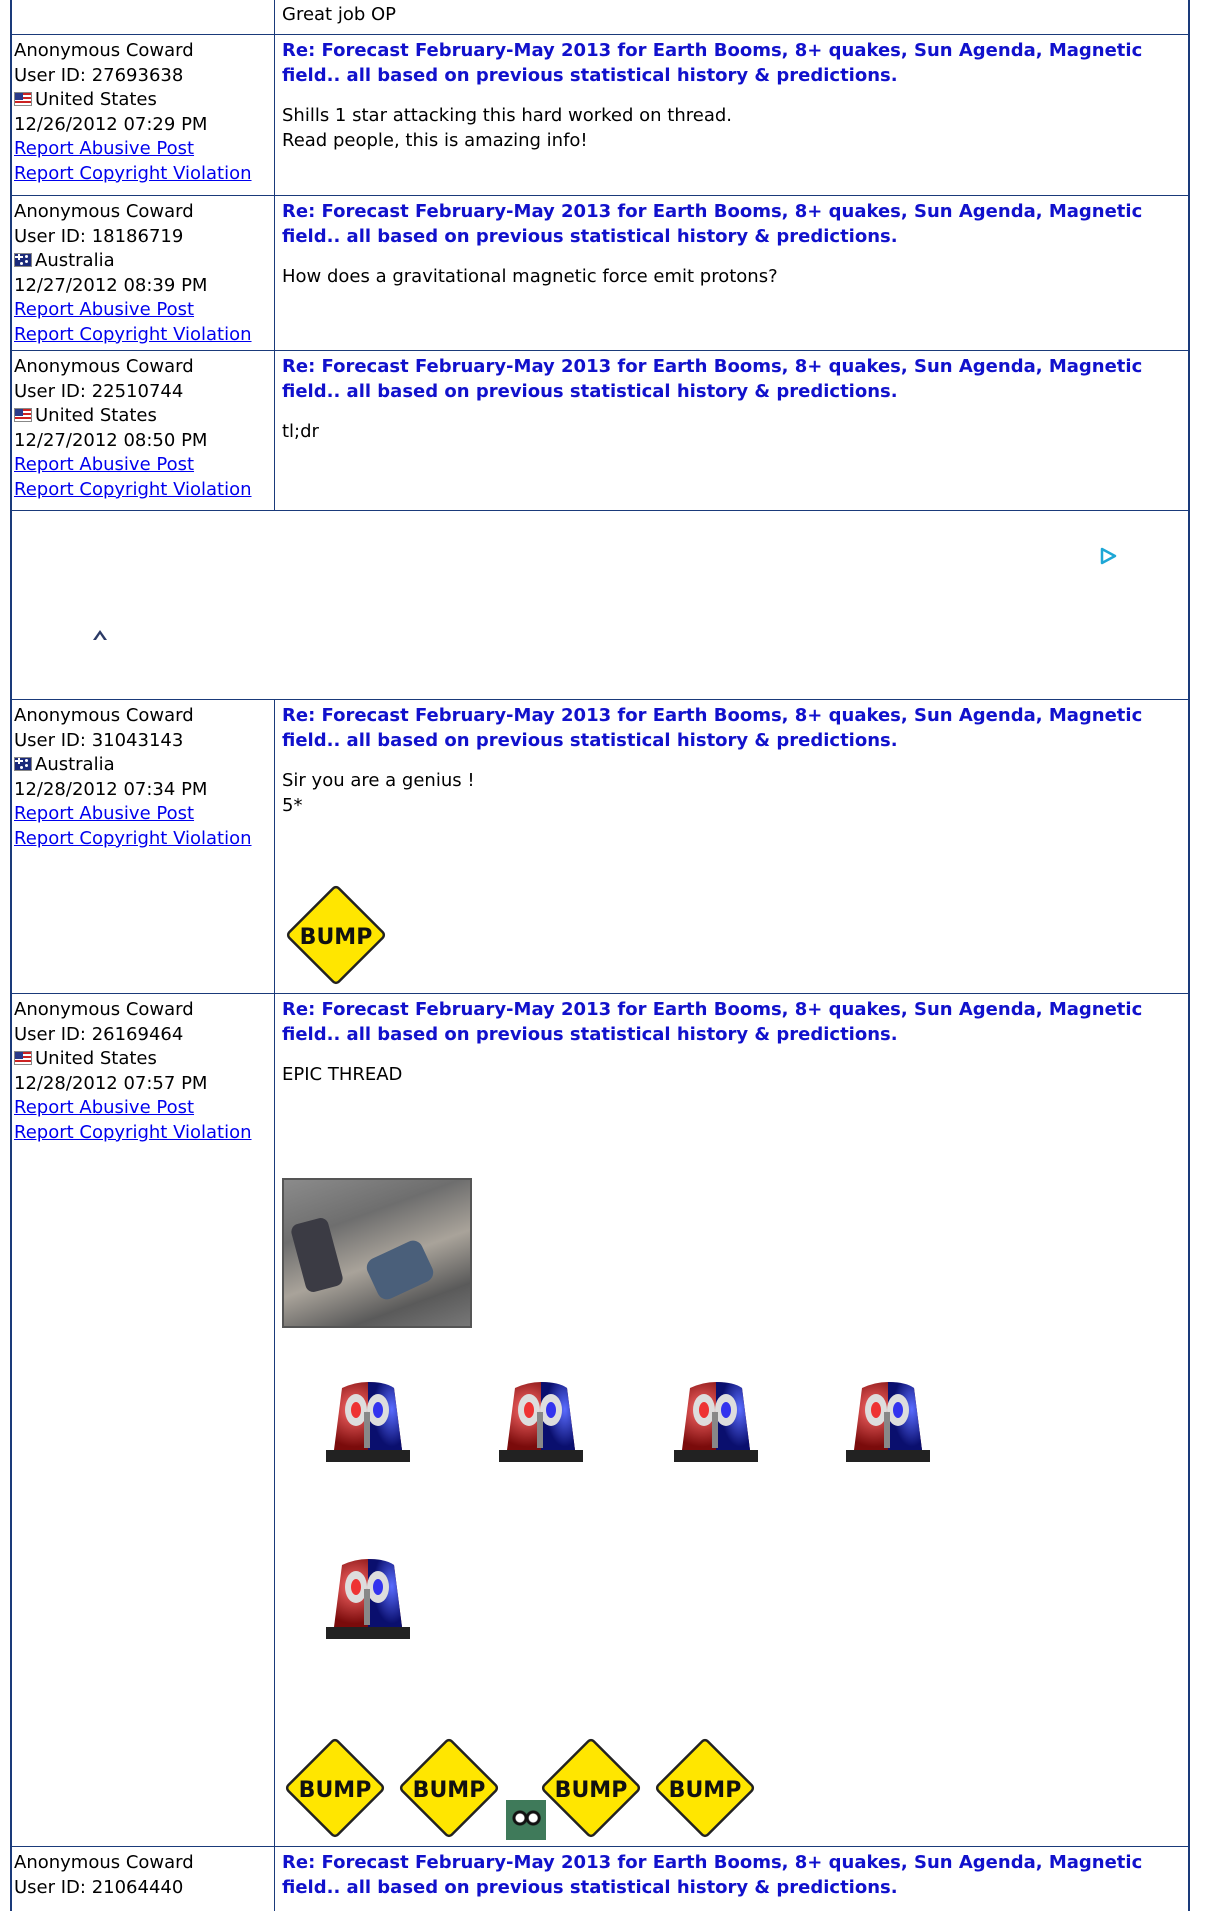 The height and width of the screenshot is (1911, 1206). Describe the element at coordinates (143, 17) in the screenshot. I see `post-user-cell` at that location.